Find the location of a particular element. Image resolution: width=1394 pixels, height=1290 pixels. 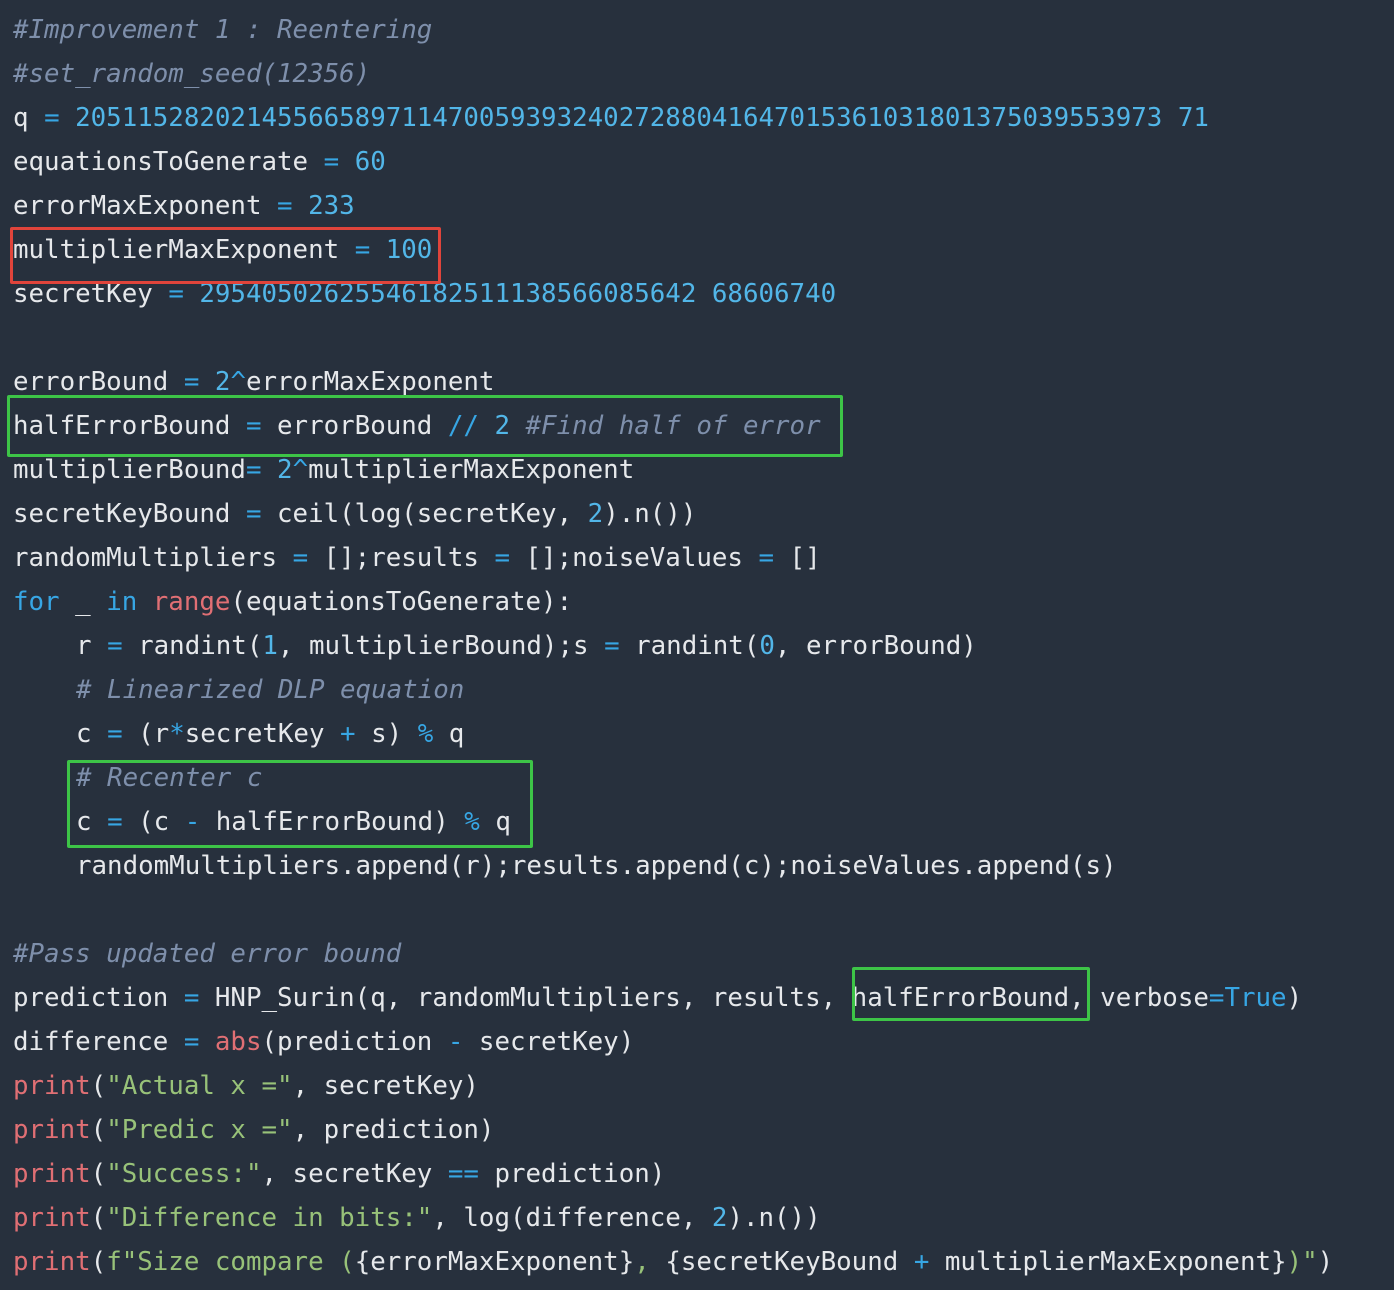

code-token-text: prediction is located at coordinates (98, 998).